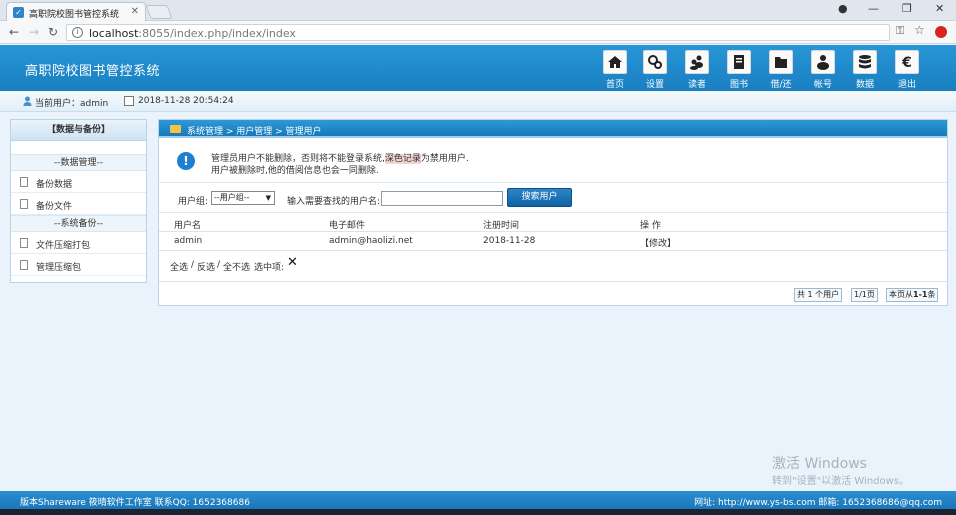 The height and width of the screenshot is (515, 956). What do you see at coordinates (553, 263) in the screenshot?
I see `bulk-actions: 全选 / 反选 / 全不选 选中项: ✕` at bounding box center [553, 263].